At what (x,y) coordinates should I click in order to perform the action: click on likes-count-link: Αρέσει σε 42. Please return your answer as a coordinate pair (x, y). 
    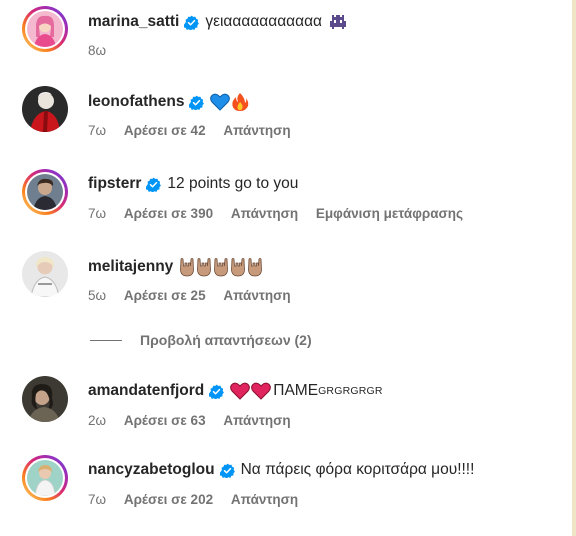
    Looking at the image, I should click on (165, 130).